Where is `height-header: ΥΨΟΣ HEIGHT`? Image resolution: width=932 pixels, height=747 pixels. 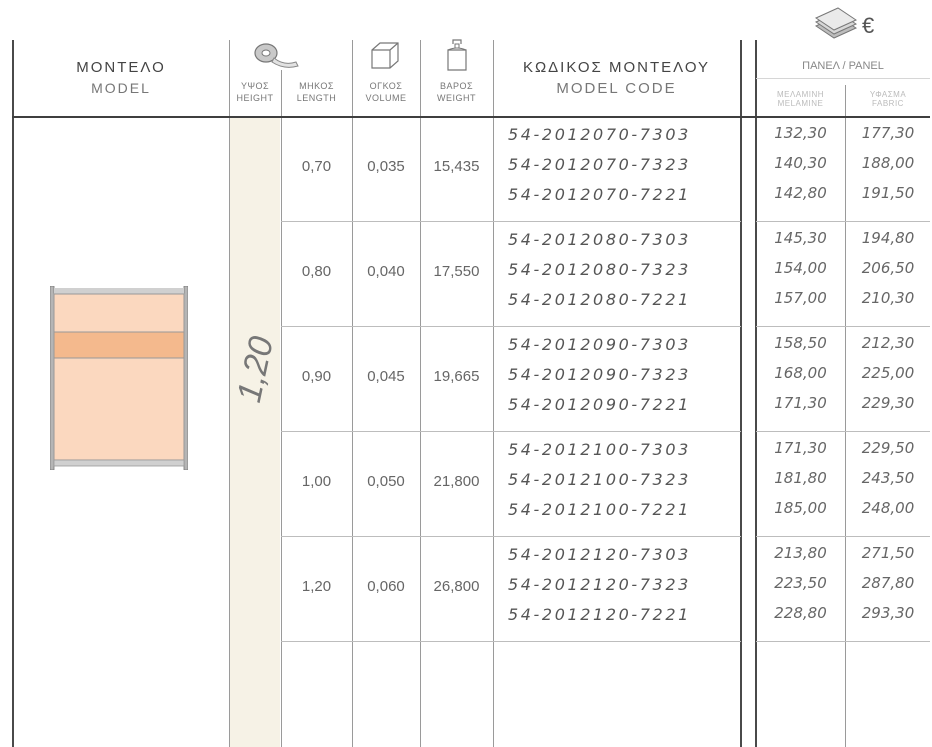
height-header: ΥΨΟΣ HEIGHT is located at coordinates (255, 92).